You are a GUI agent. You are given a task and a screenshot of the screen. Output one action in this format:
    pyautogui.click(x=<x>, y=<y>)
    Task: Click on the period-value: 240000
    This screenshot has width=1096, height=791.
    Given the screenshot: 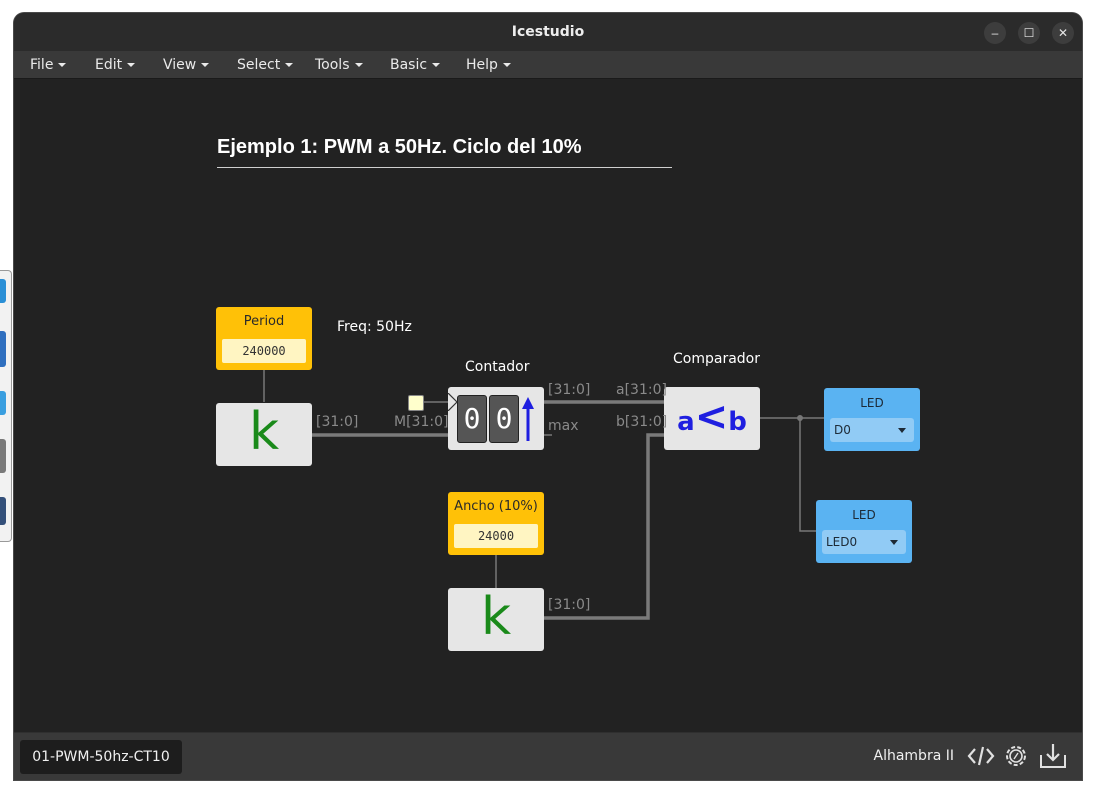 What is the action you would take?
    pyautogui.click(x=264, y=351)
    